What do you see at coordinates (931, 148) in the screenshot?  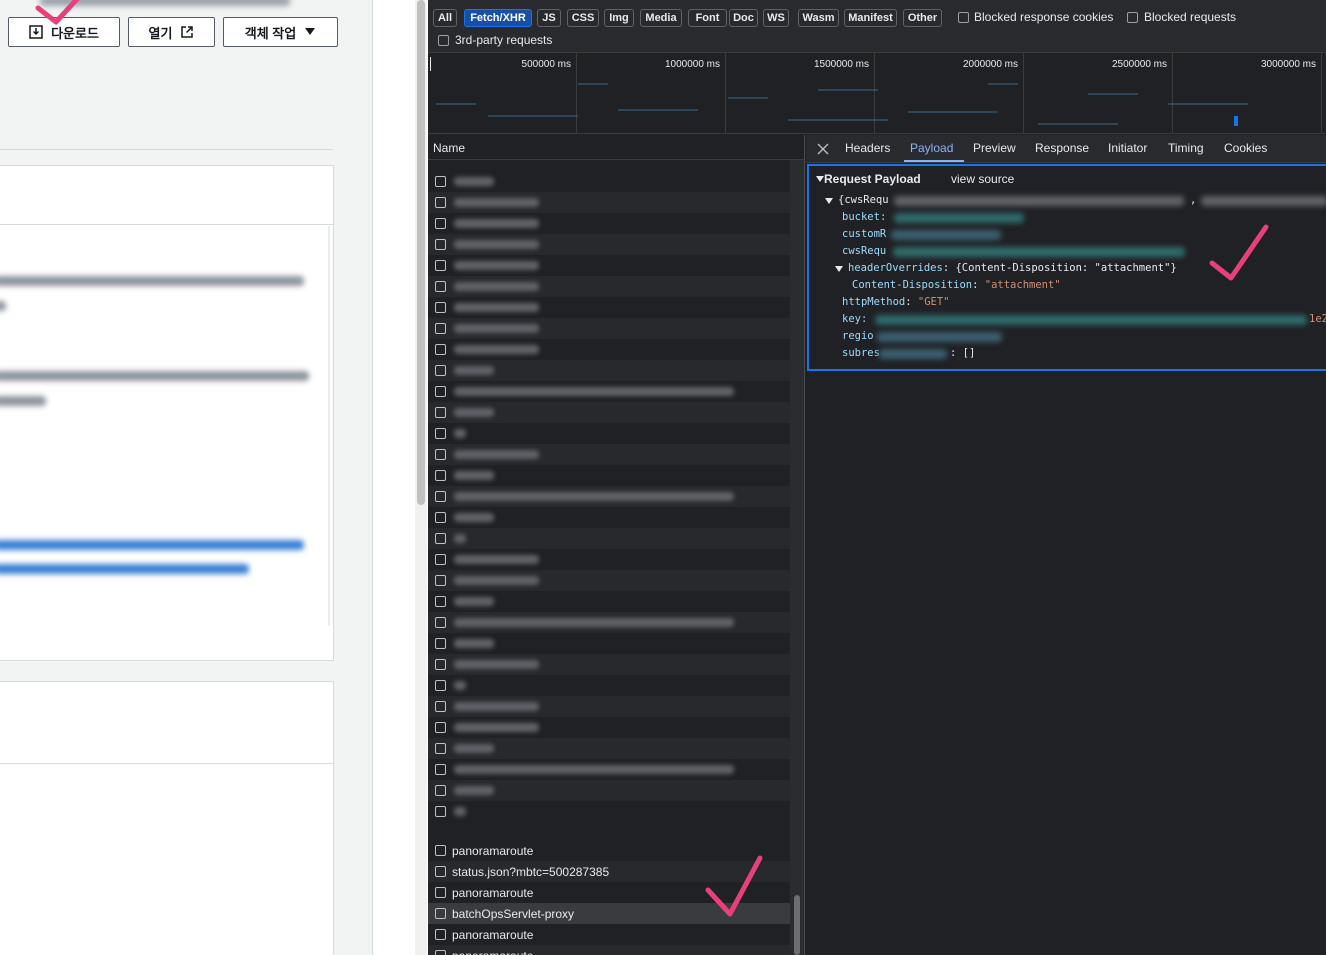 I see `tab-payload: Payload` at bounding box center [931, 148].